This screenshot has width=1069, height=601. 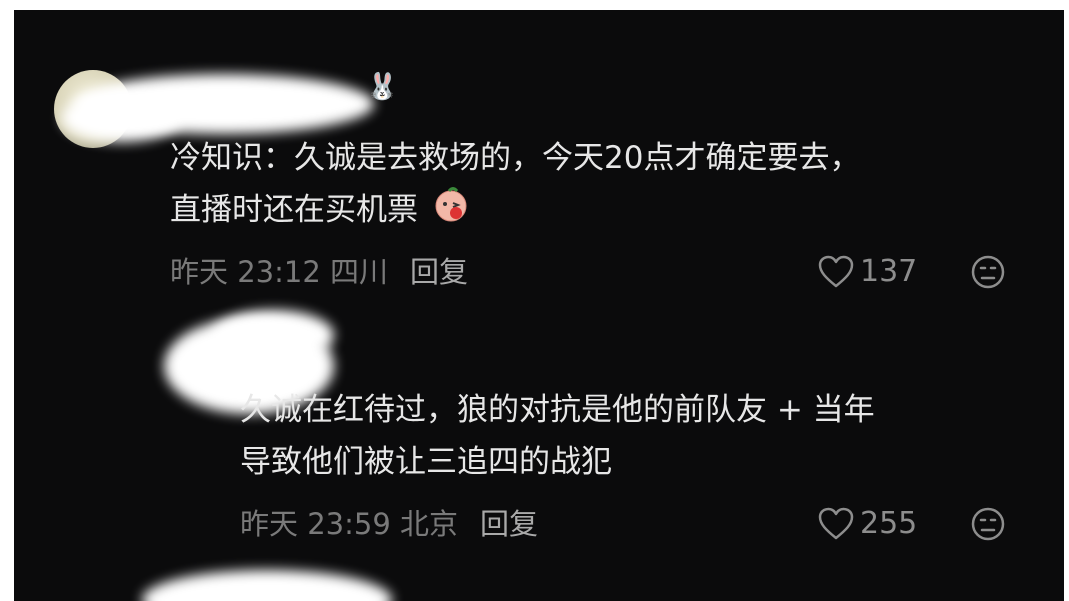 I want to click on comment-text: 久诚在红待过，狼的对抗是他的前队友 + 当年 导致他们被让三追四的战犯, so click(x=645, y=436).